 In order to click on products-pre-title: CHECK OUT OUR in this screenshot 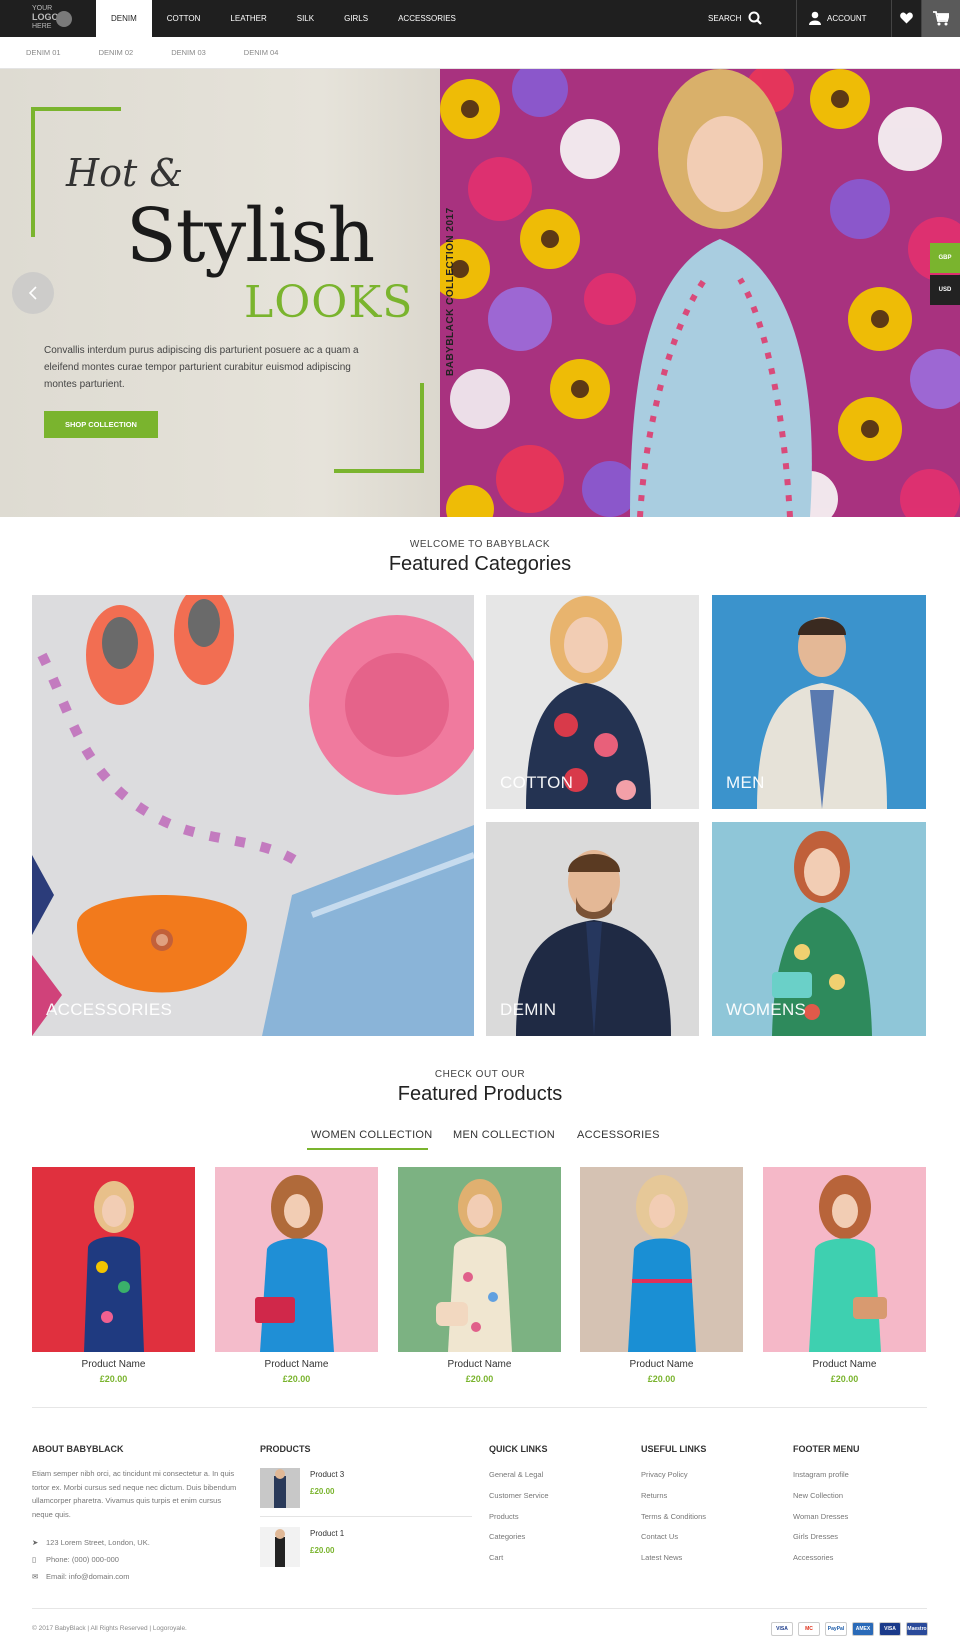, I will do `click(480, 1074)`.